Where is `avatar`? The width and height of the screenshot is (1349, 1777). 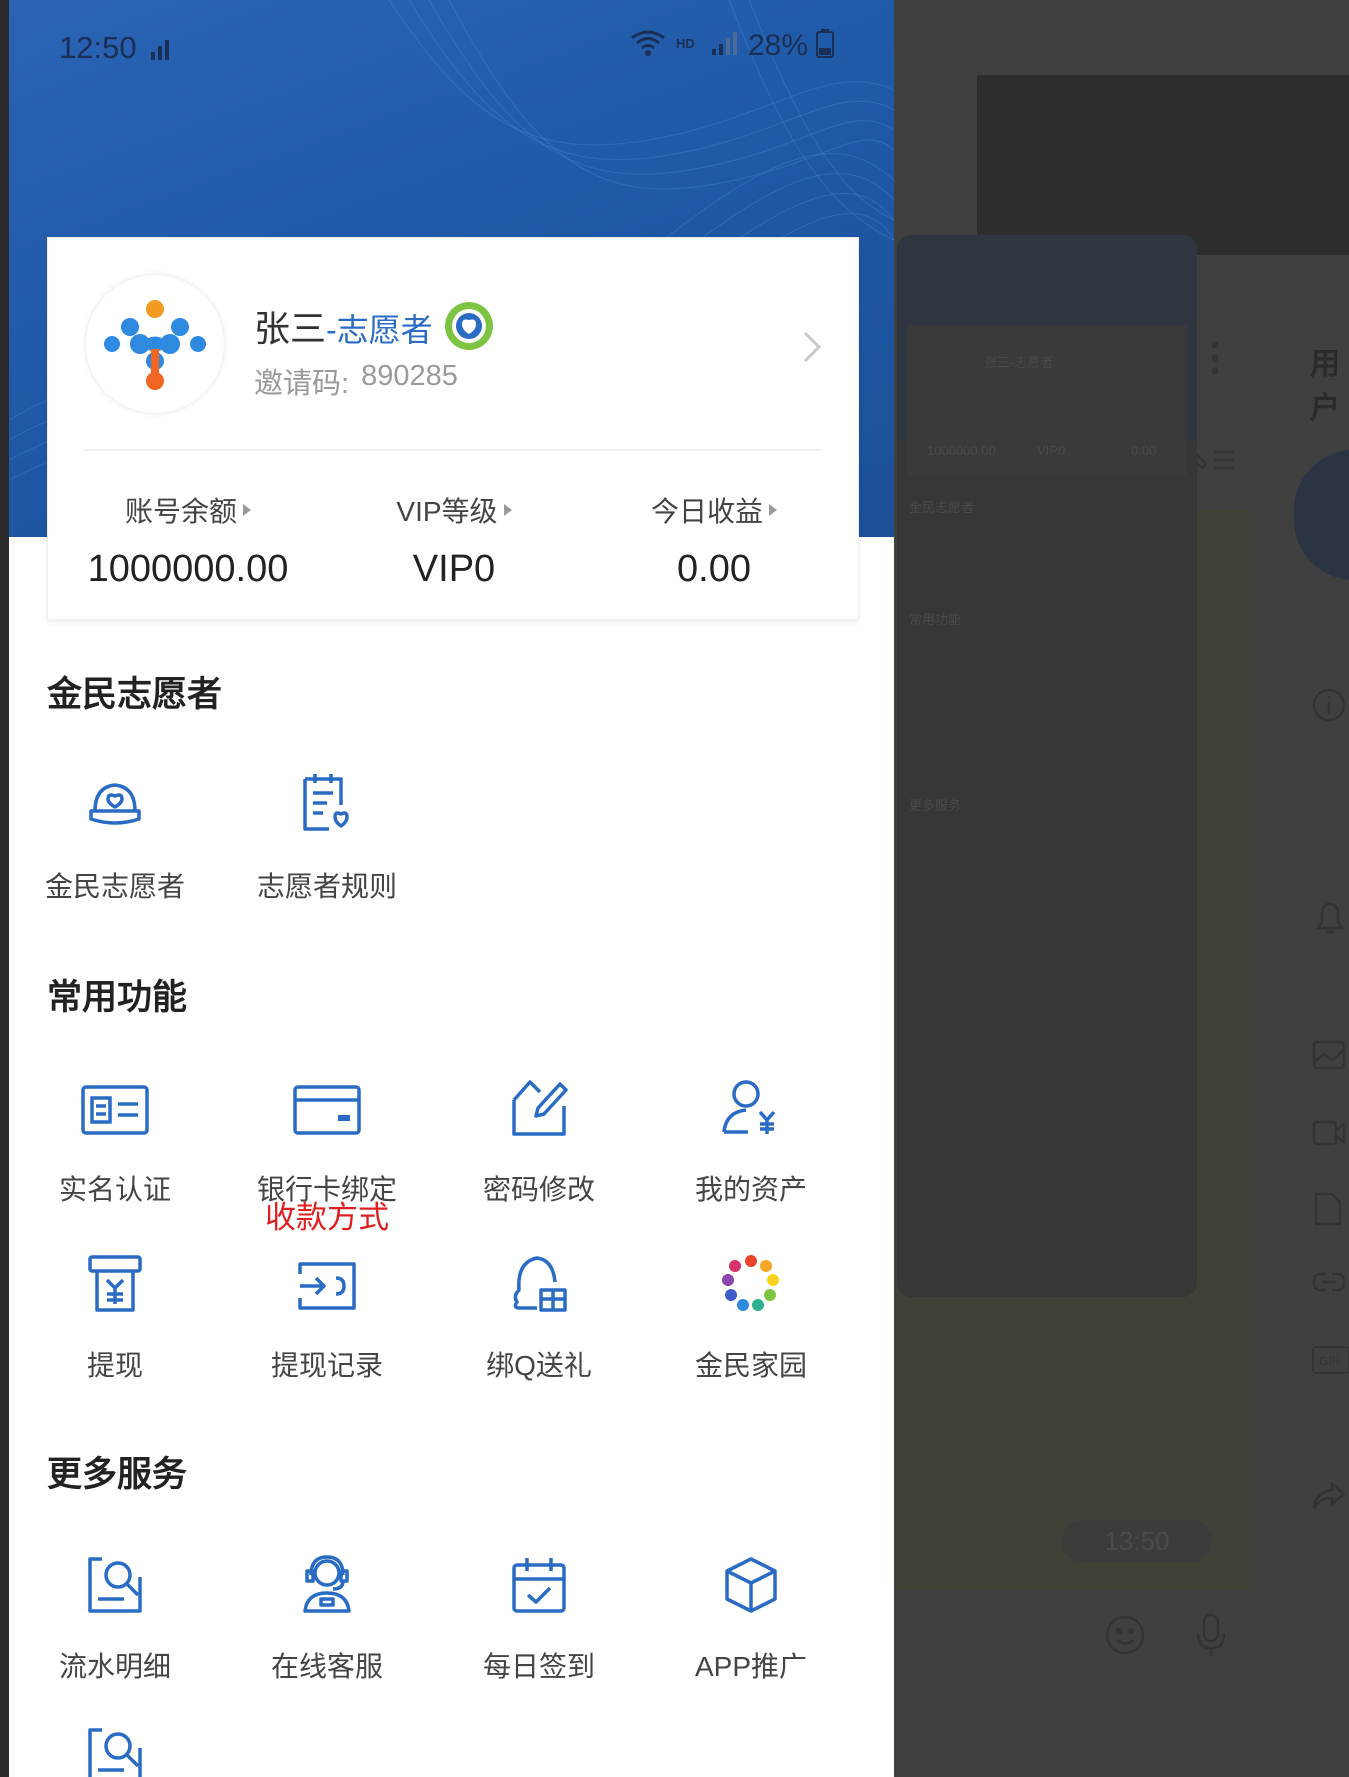 avatar is located at coordinates (155, 344).